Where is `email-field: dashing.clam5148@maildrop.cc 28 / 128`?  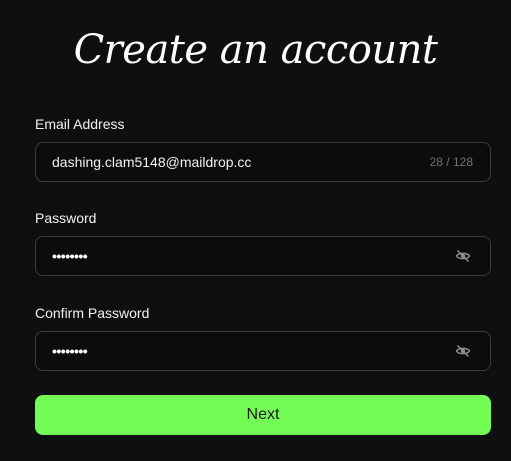
email-field: dashing.clam5148@maildrop.cc 28 / 128 is located at coordinates (263, 162).